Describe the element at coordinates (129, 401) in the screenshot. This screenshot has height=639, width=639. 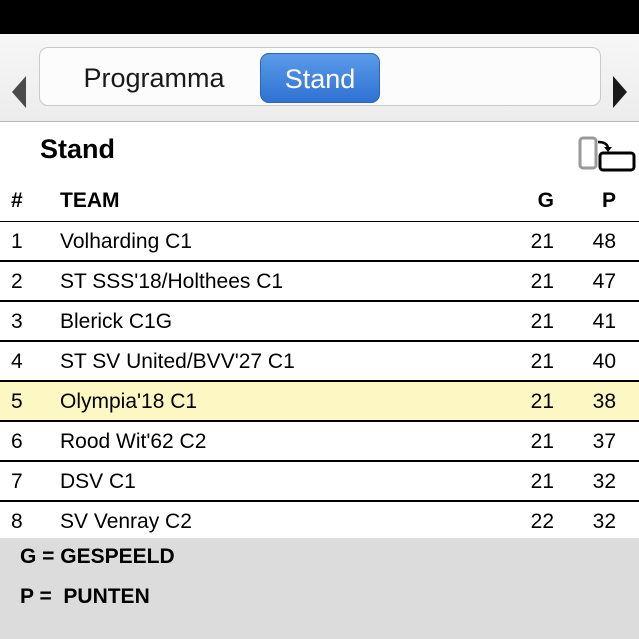
I see `row-team: Olympia'18 C1` at that location.